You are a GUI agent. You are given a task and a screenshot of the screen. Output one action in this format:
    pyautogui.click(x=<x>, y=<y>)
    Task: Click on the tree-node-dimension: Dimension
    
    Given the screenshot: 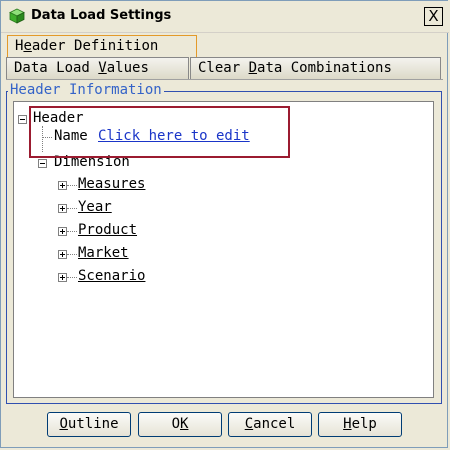 What is the action you would take?
    pyautogui.click(x=92, y=162)
    